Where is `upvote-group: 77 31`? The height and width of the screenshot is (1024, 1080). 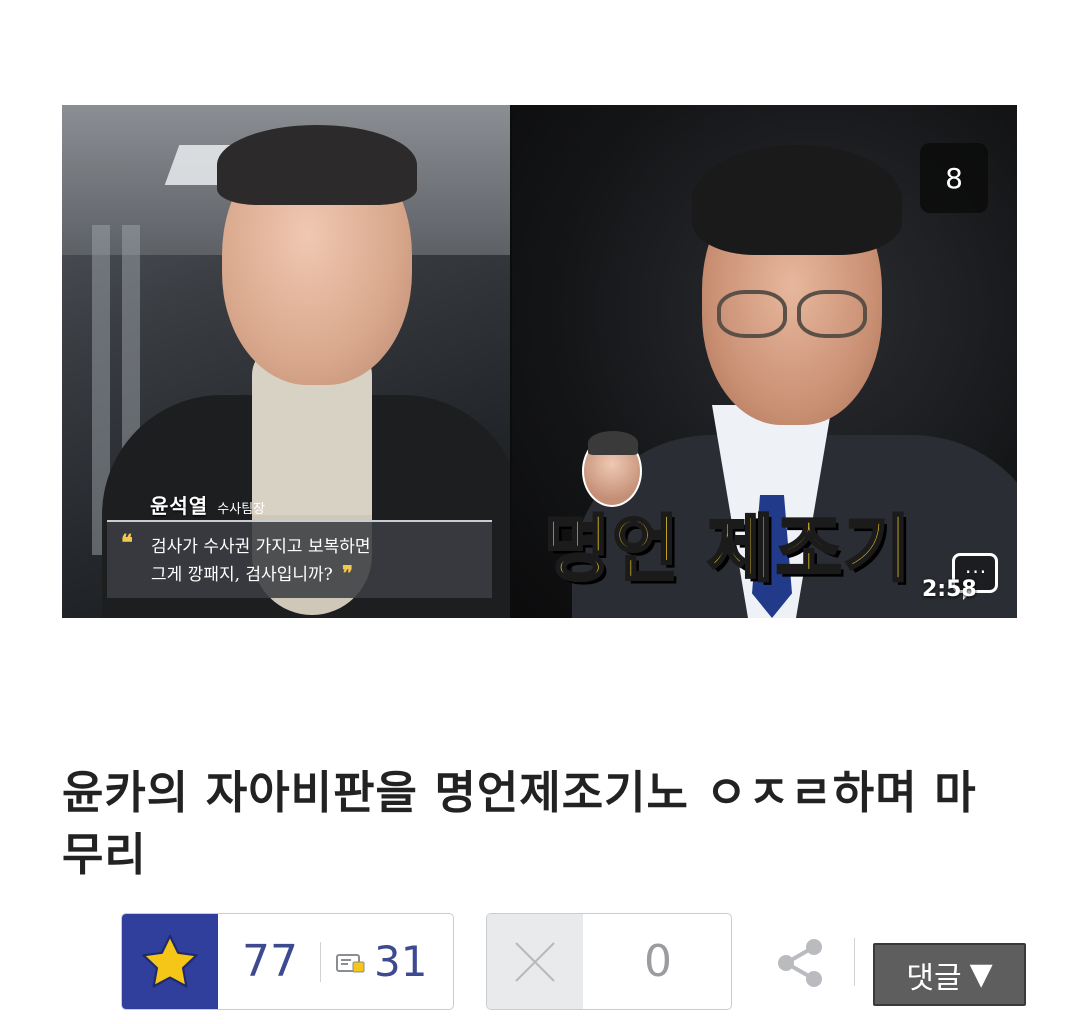 upvote-group: 77 31 is located at coordinates (287, 961).